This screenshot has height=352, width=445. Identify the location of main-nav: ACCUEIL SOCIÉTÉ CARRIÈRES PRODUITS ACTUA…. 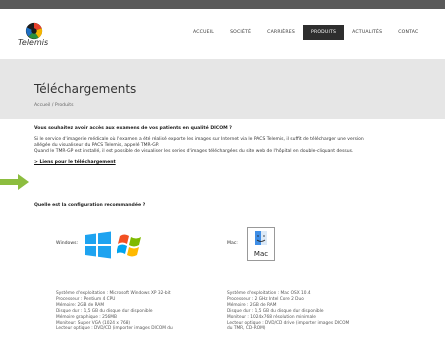
(305, 32).